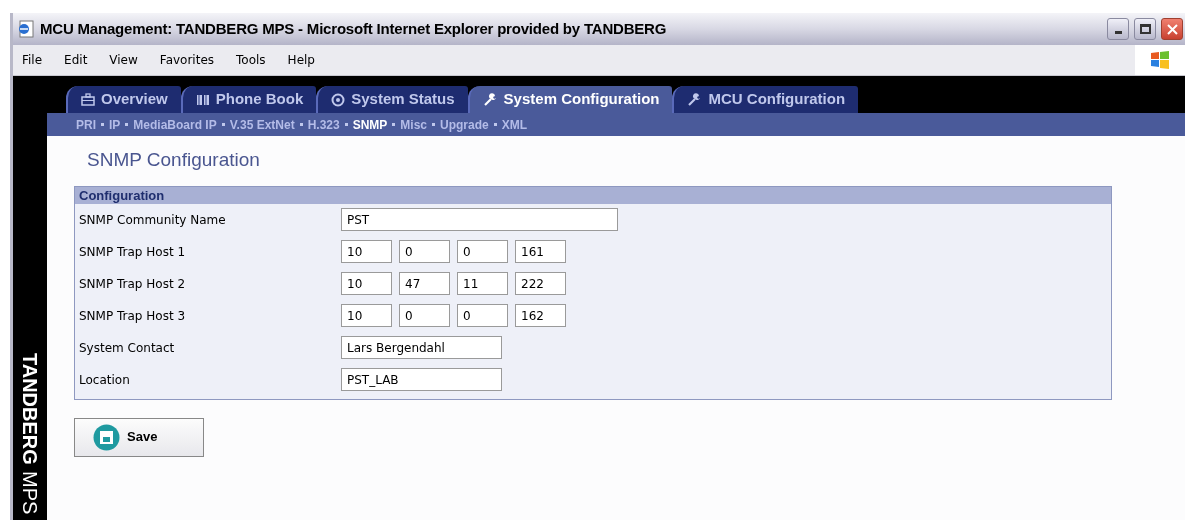 The height and width of the screenshot is (520, 1185). Describe the element at coordinates (32, 60) in the screenshot. I see `menu-item: File` at that location.